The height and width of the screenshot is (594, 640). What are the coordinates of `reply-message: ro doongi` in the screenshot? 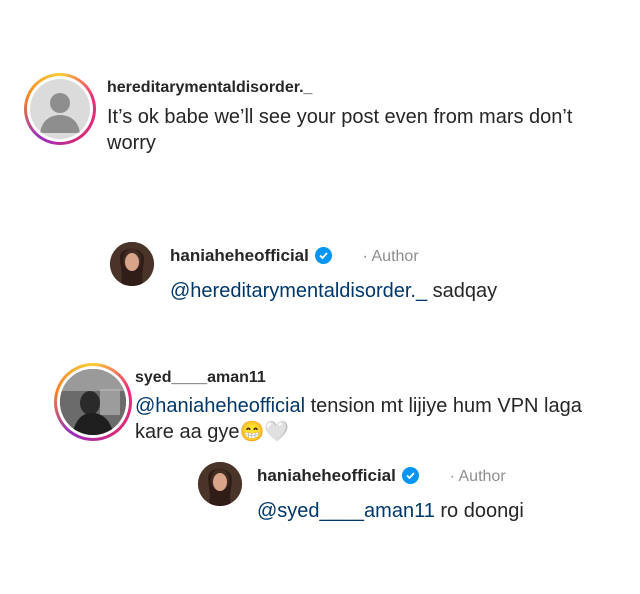 It's located at (479, 511).